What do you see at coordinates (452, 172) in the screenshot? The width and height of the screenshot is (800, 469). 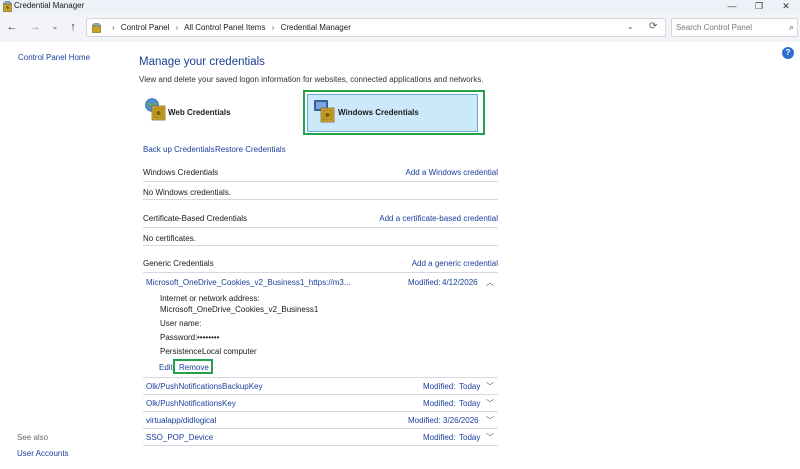 I see `add-windows-credential-link: Add a Windows credential` at bounding box center [452, 172].